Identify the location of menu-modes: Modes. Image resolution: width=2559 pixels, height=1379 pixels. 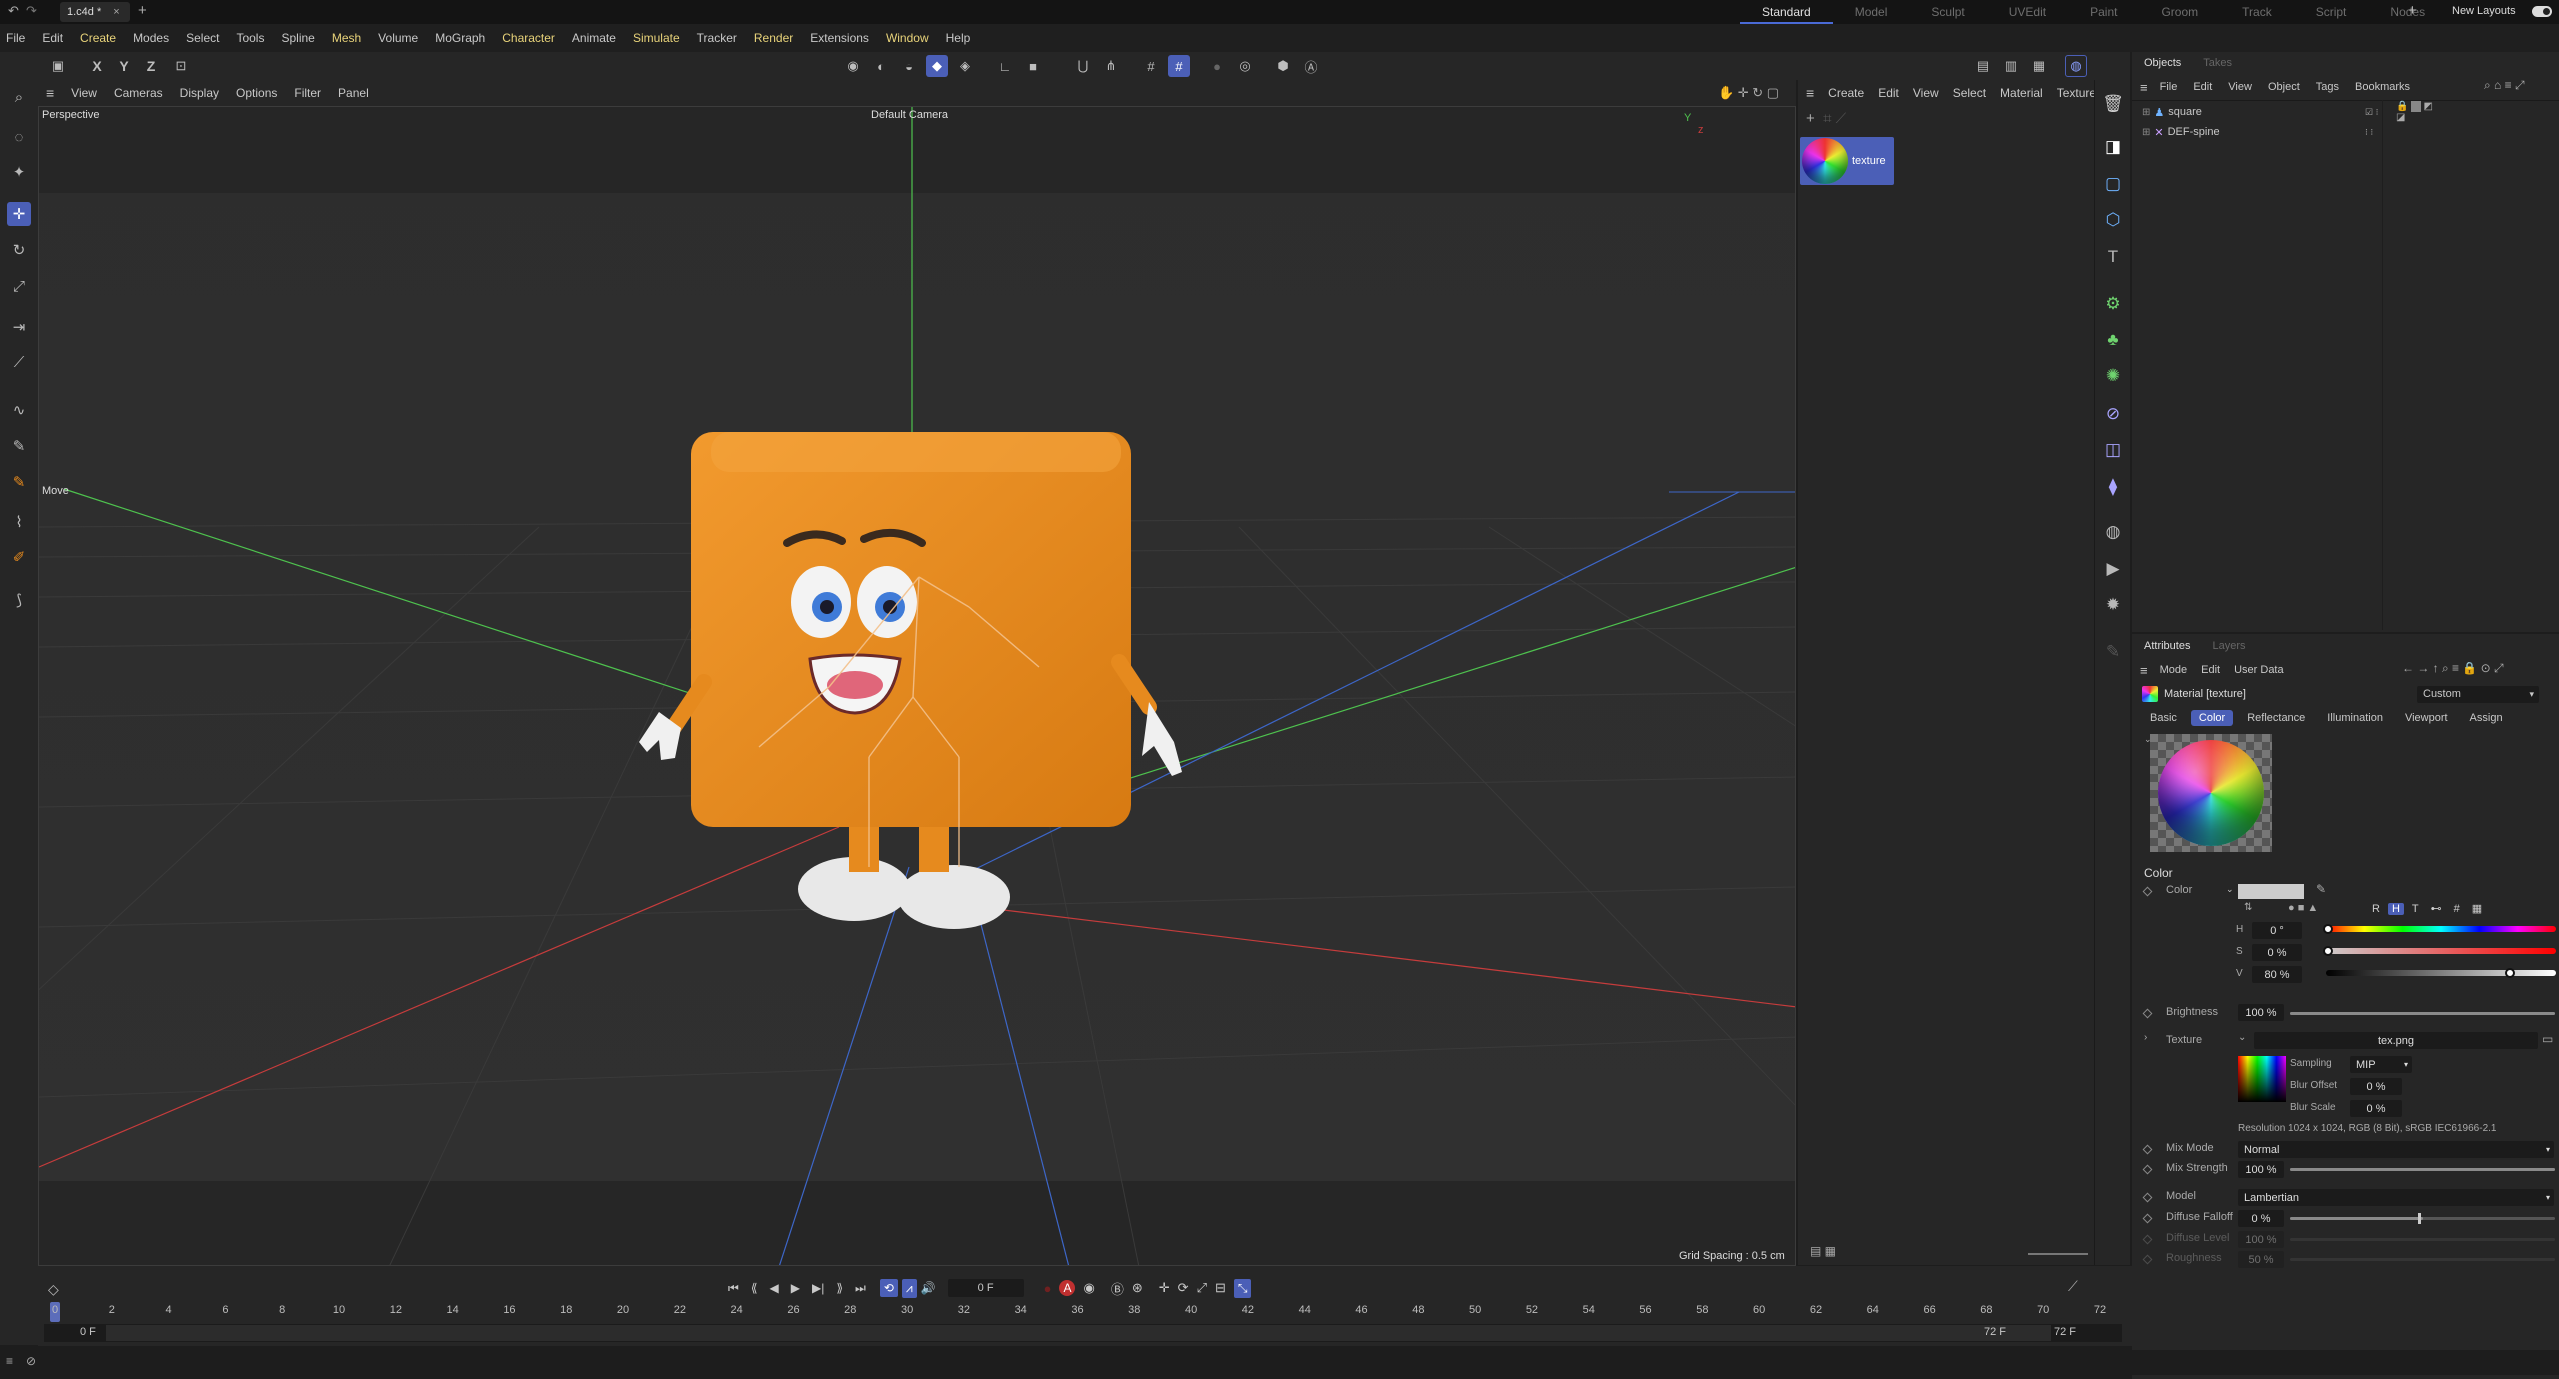
(151, 38).